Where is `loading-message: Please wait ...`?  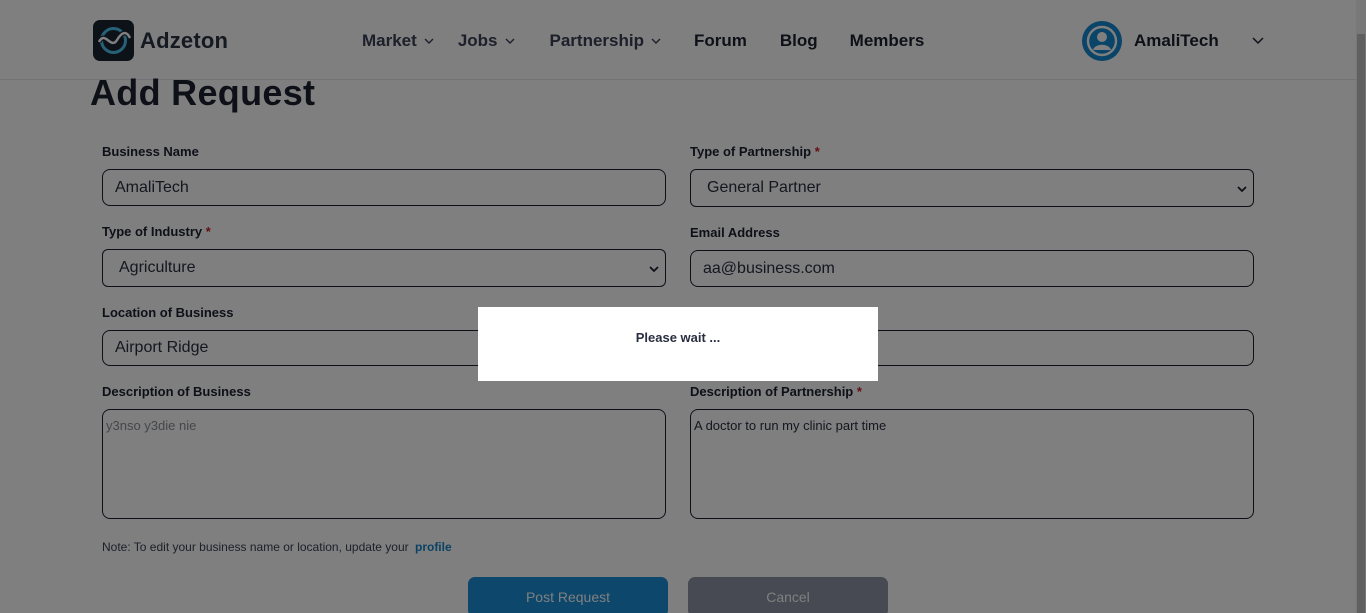 loading-message: Please wait ... is located at coordinates (678, 337).